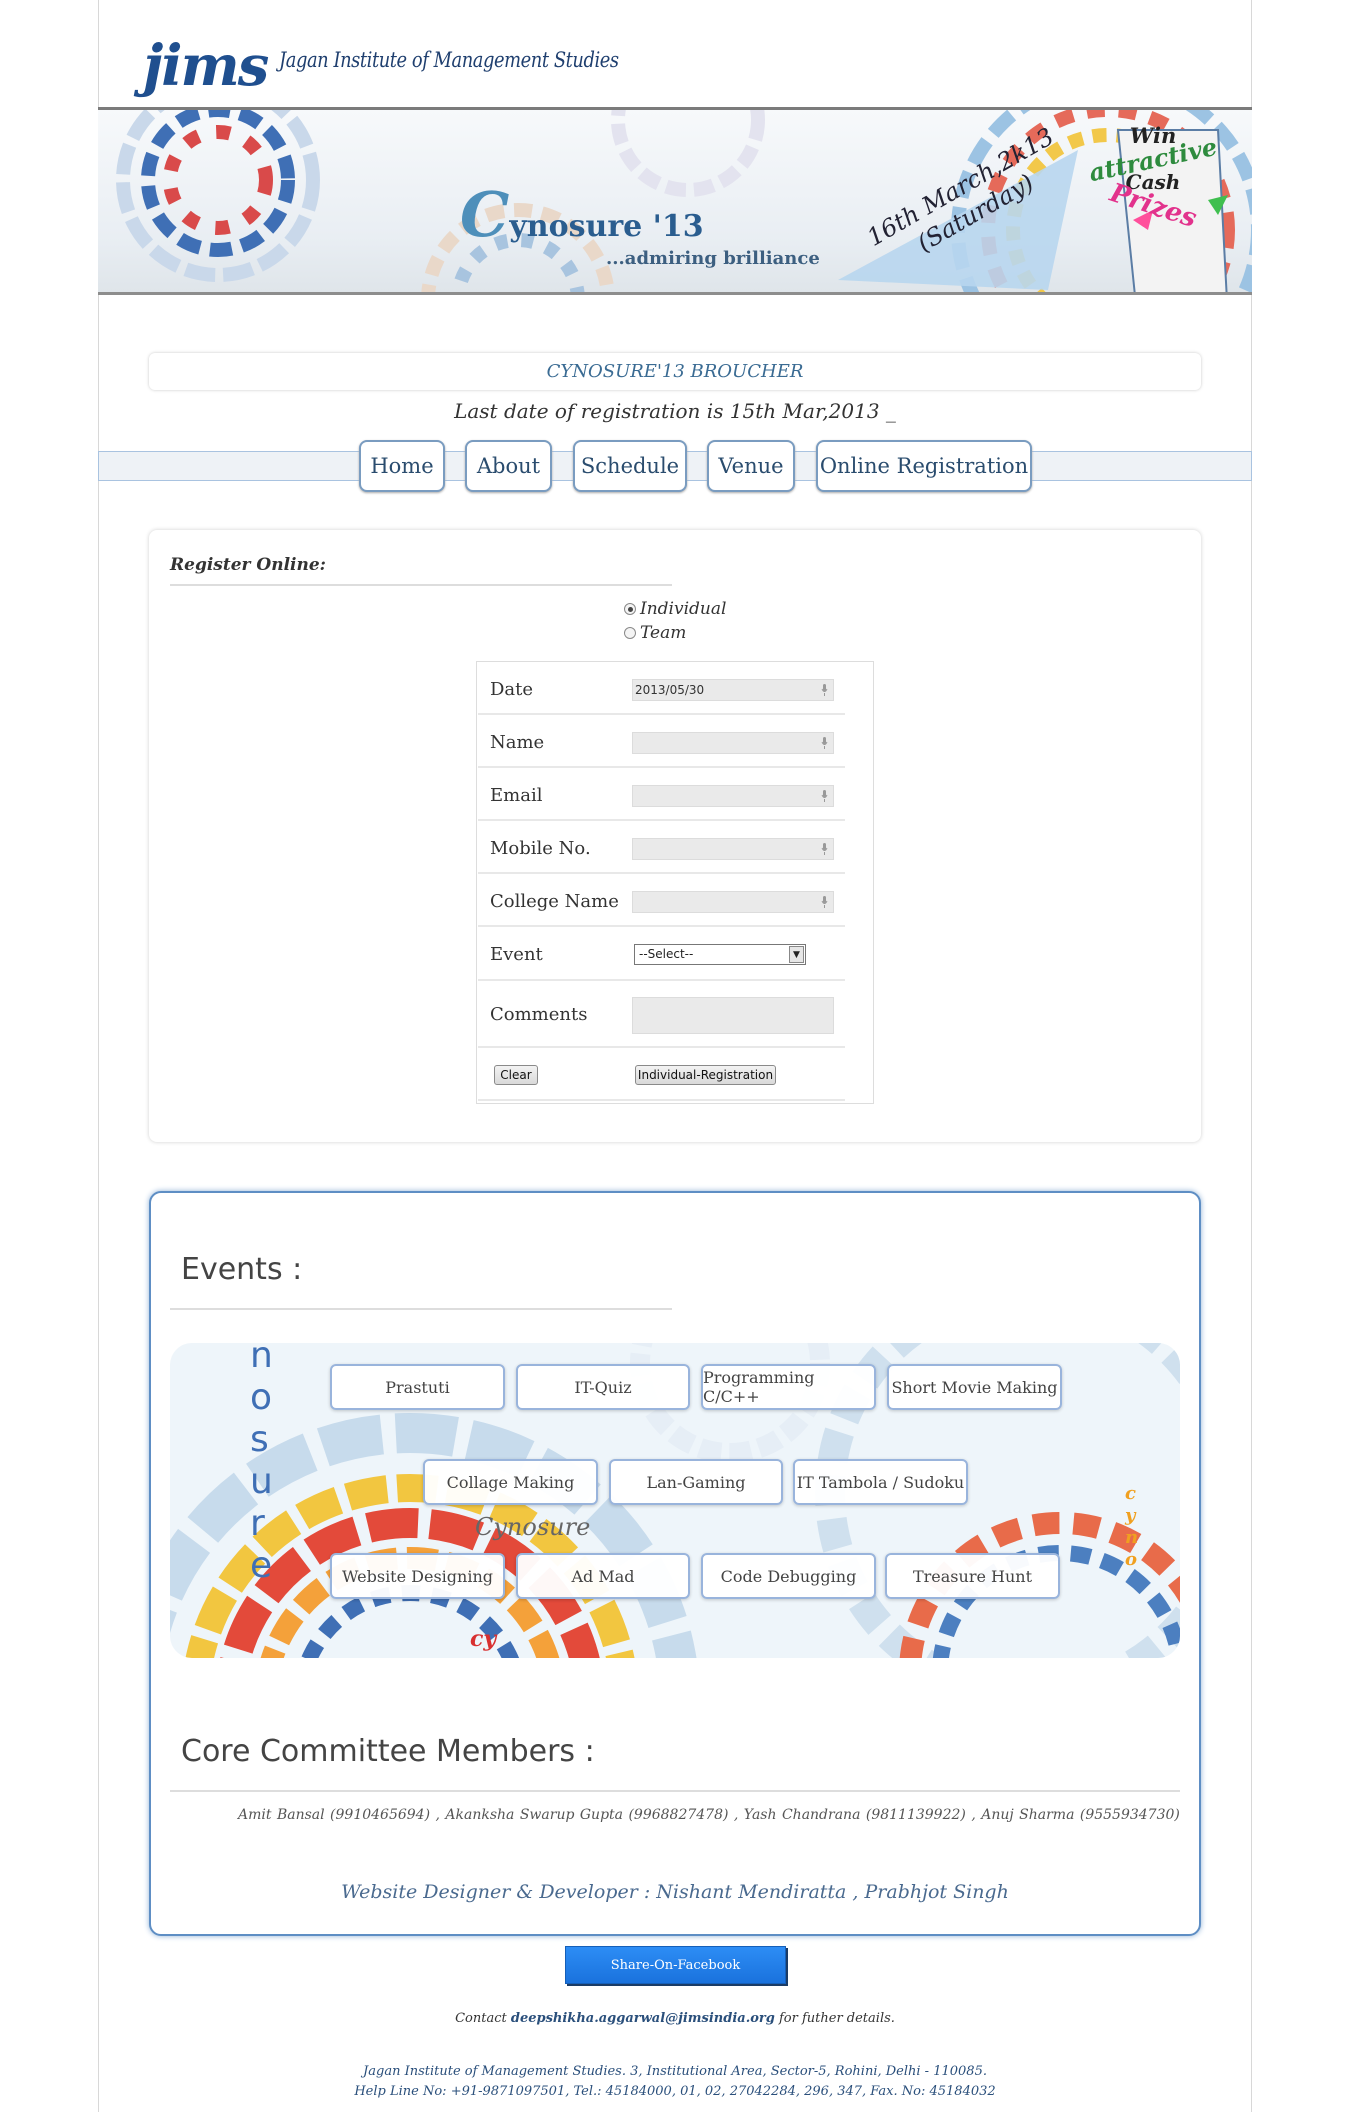 The image size is (1349, 2112). I want to click on event-it-quiz: IT-Quiz, so click(603, 1387).